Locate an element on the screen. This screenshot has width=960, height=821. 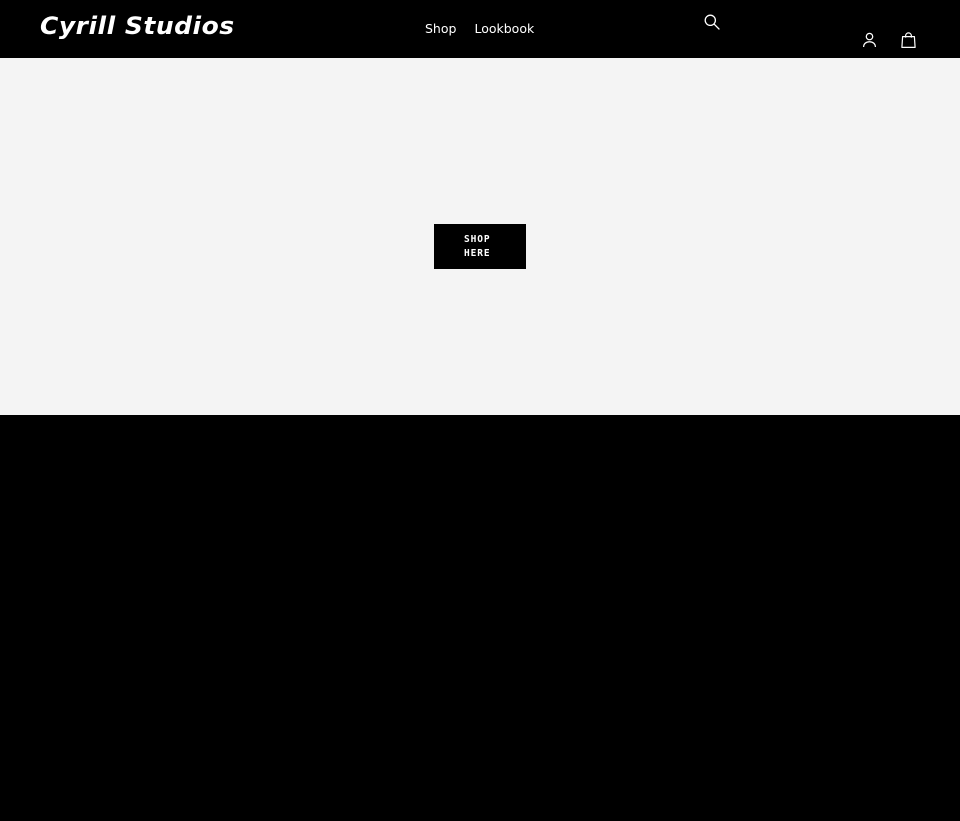
main-navigation: Shop Lookbook is located at coordinates (479, 29).